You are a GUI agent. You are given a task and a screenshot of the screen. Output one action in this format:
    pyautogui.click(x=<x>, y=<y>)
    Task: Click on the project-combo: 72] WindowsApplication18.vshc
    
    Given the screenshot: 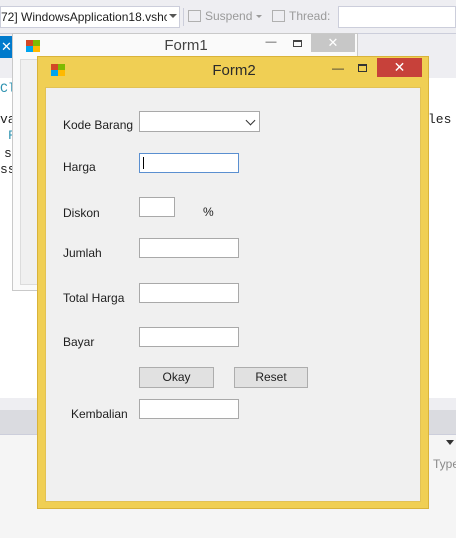 What is the action you would take?
    pyautogui.click(x=90, y=17)
    